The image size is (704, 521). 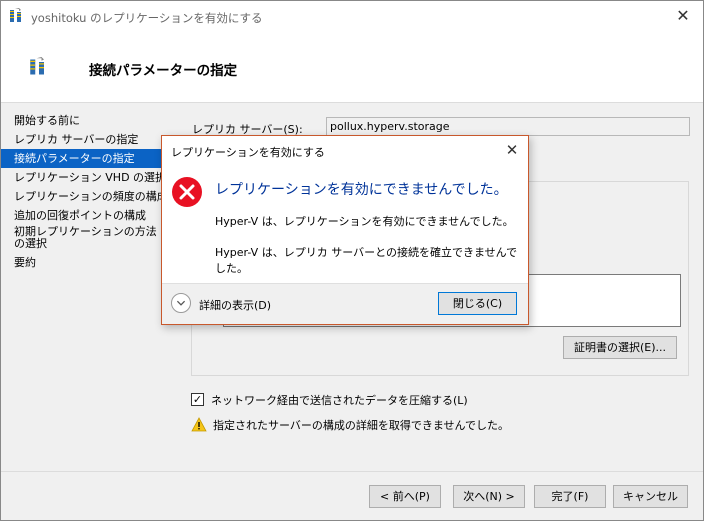 I want to click on nav-item-before-you-begin: 開始する前に, so click(x=83, y=120).